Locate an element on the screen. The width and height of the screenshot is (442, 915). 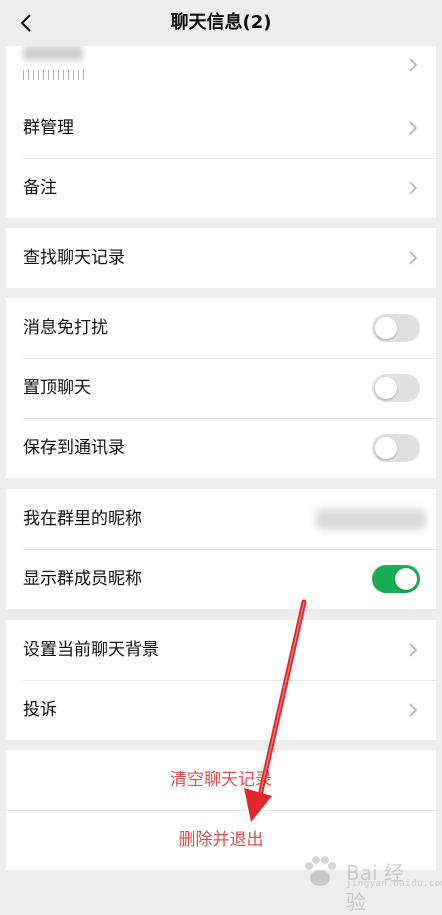
mute-toggle is located at coordinates (396, 328).